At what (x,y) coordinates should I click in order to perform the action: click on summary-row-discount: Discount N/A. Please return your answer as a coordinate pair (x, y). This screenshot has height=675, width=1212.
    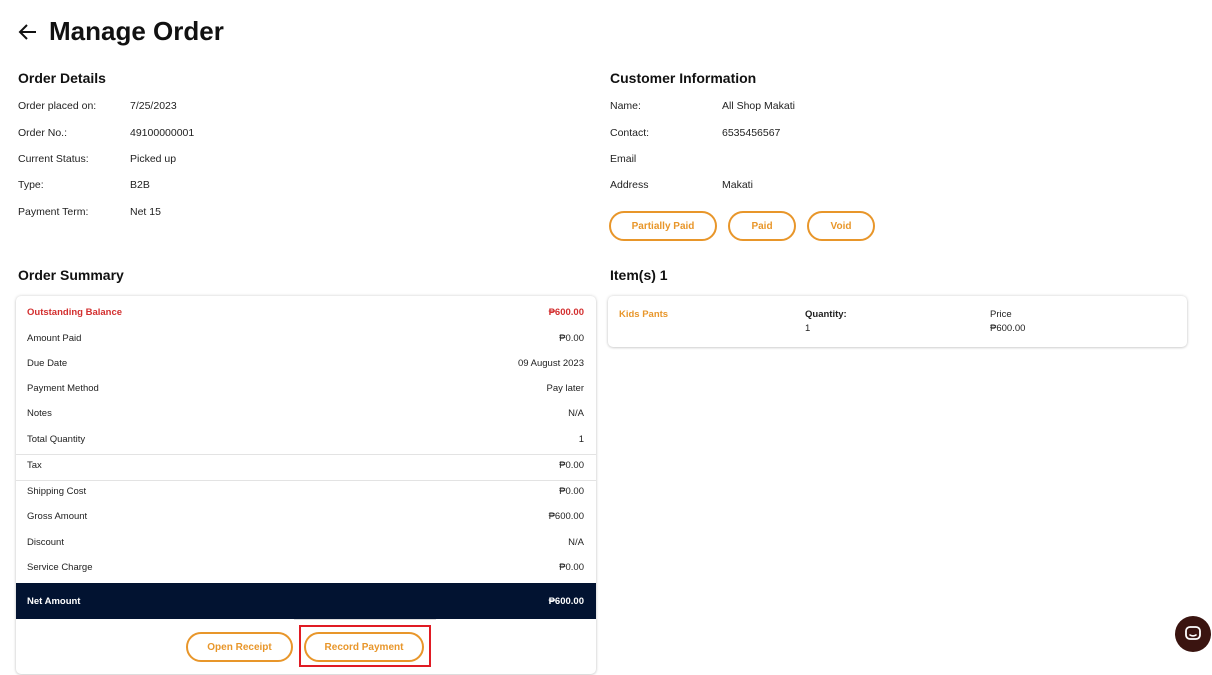
    Looking at the image, I should click on (306, 543).